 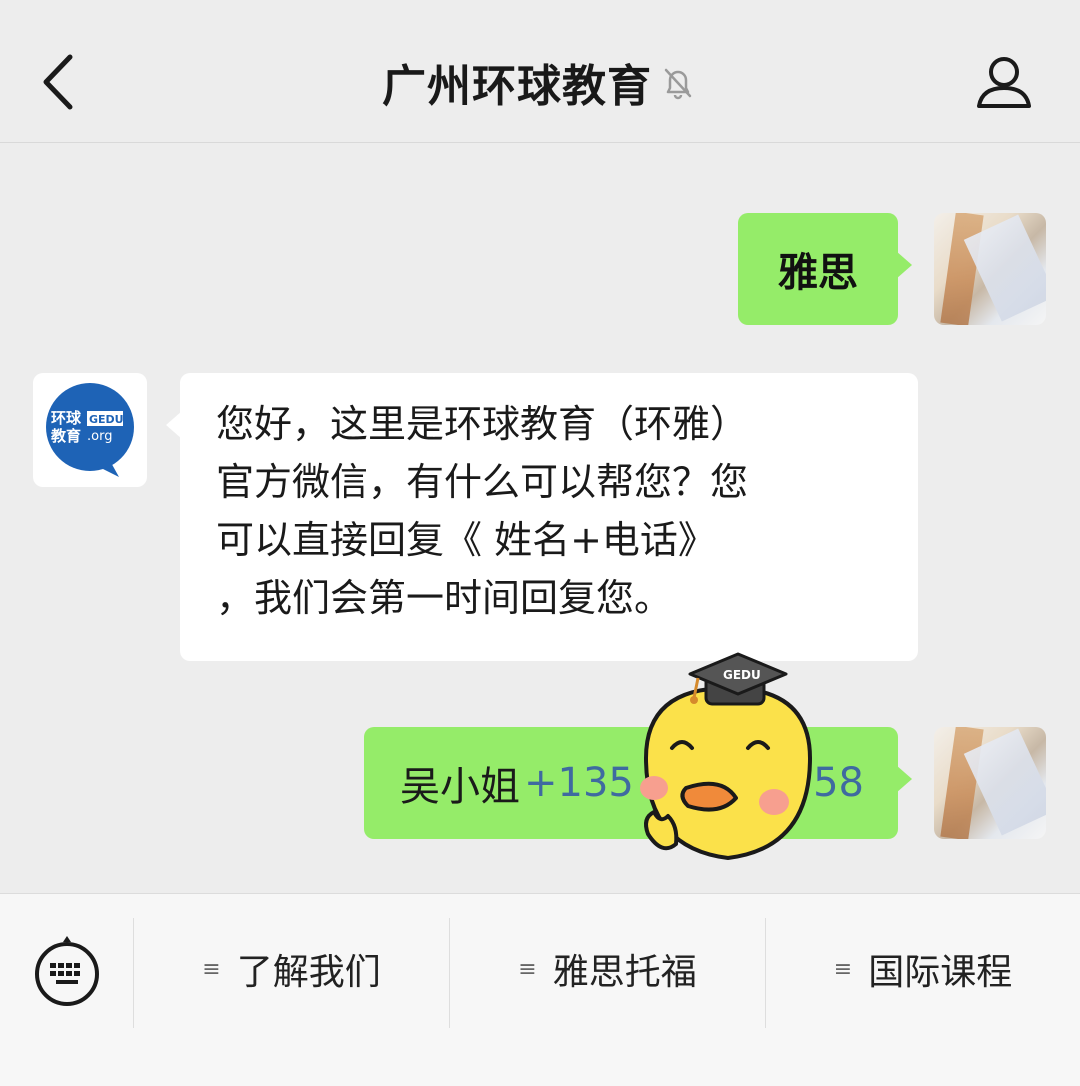 I want to click on phone-number-link: +135, so click(x=579, y=783).